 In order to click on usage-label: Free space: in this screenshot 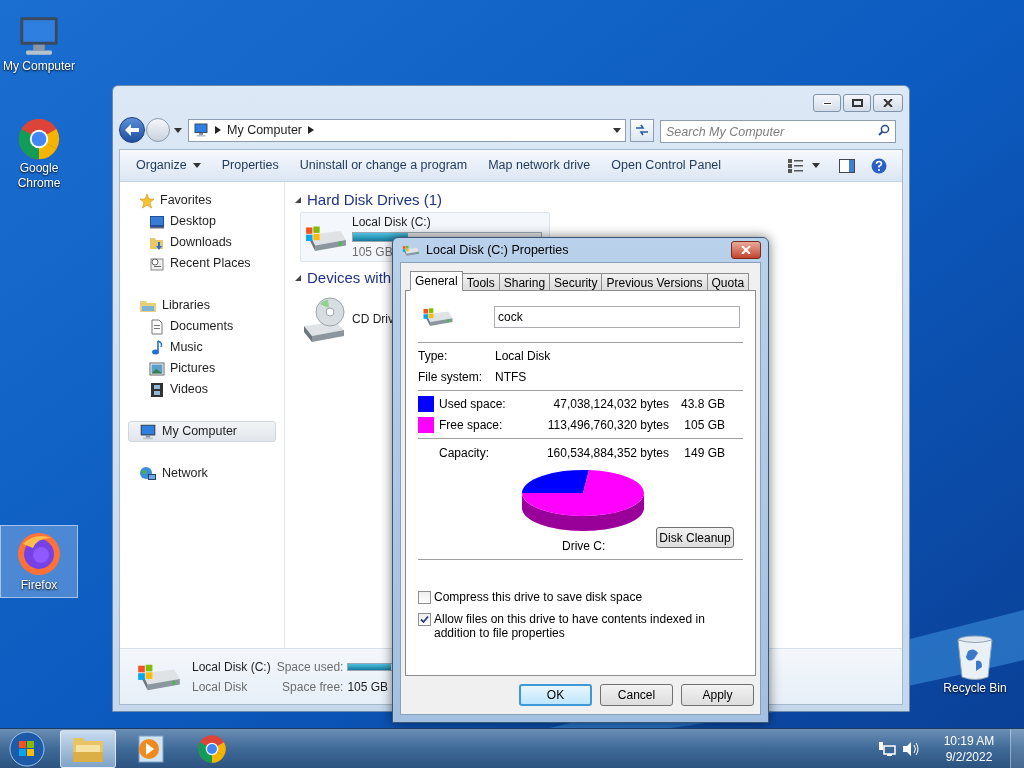, I will do `click(471, 425)`.